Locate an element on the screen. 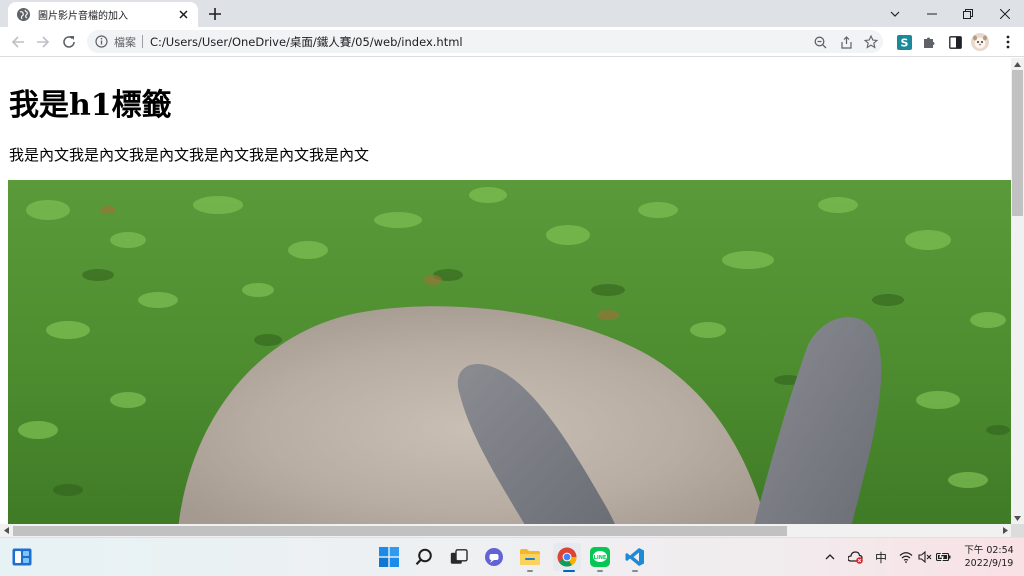 The image size is (1024, 576). browser-tab: 圖片影片音檔的加入 is located at coordinates (103, 14).